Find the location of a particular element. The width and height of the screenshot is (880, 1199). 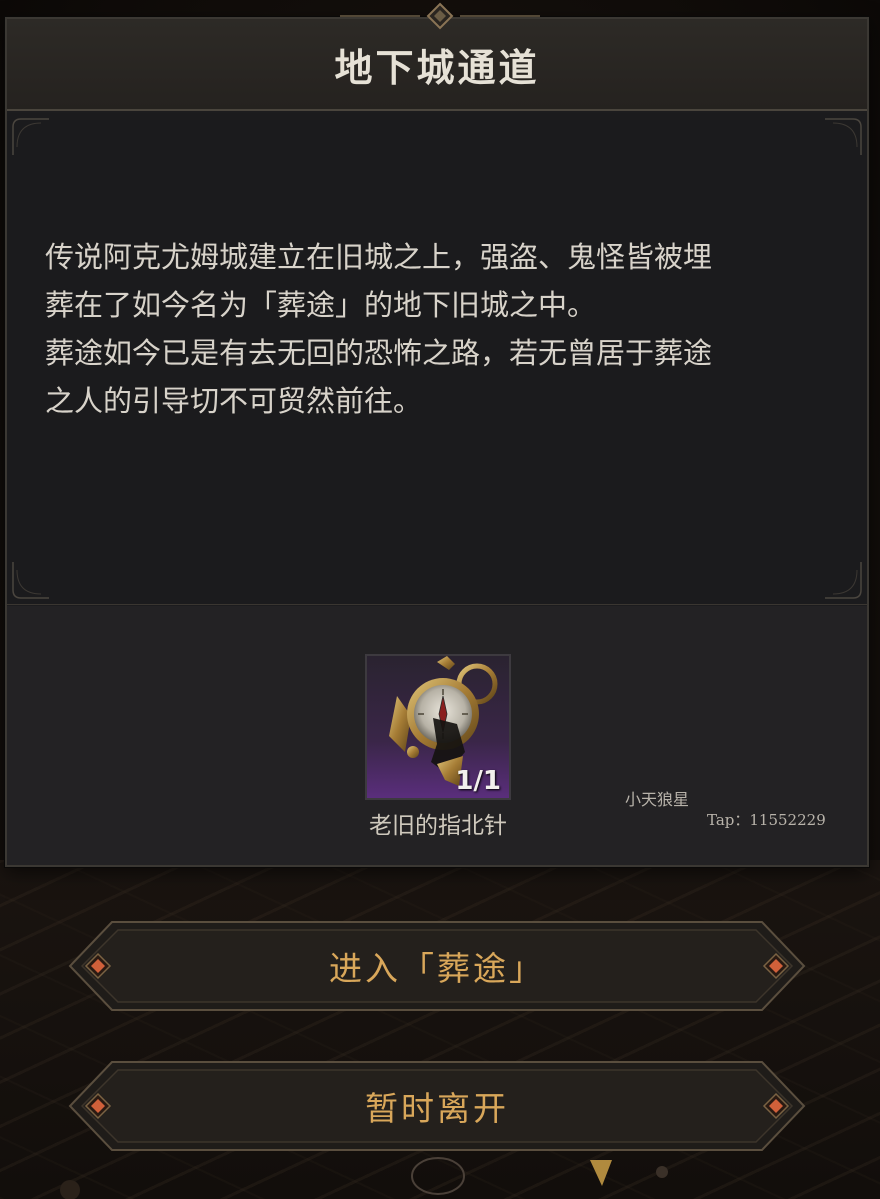

description-line: 葬在了如今名为「葬途」的地下旧城之中。 is located at coordinates (321, 305).